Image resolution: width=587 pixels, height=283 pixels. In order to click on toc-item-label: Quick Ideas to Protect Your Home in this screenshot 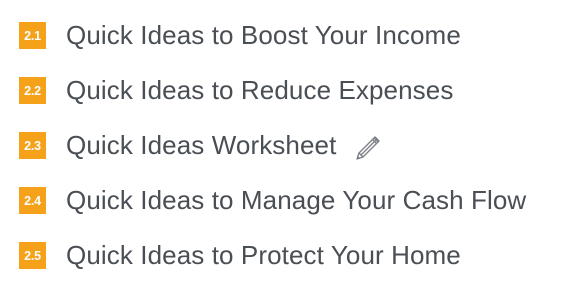, I will do `click(263, 255)`.